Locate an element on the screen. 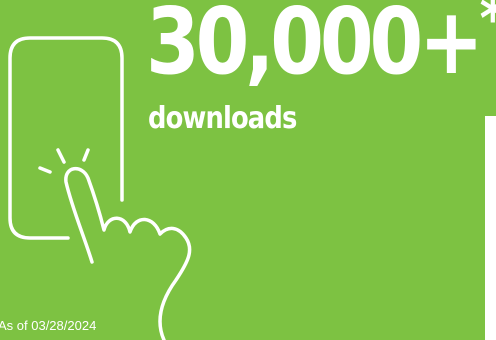  smartphone-outline-icon is located at coordinates (66, 138).